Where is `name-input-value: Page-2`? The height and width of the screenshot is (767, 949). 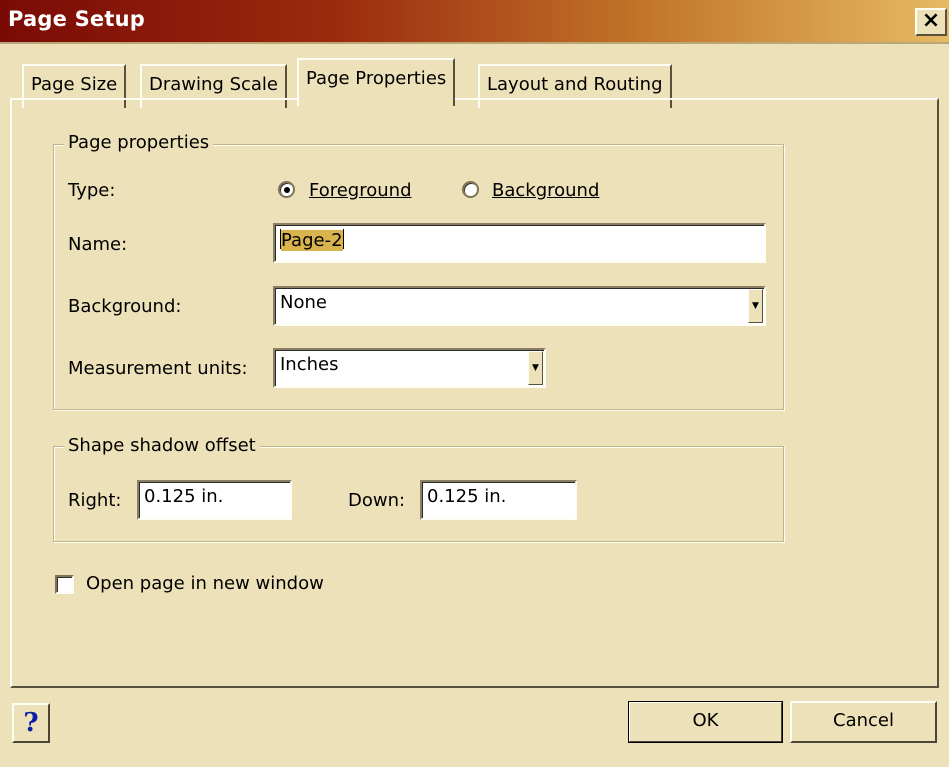
name-input-value: Page-2 is located at coordinates (312, 240).